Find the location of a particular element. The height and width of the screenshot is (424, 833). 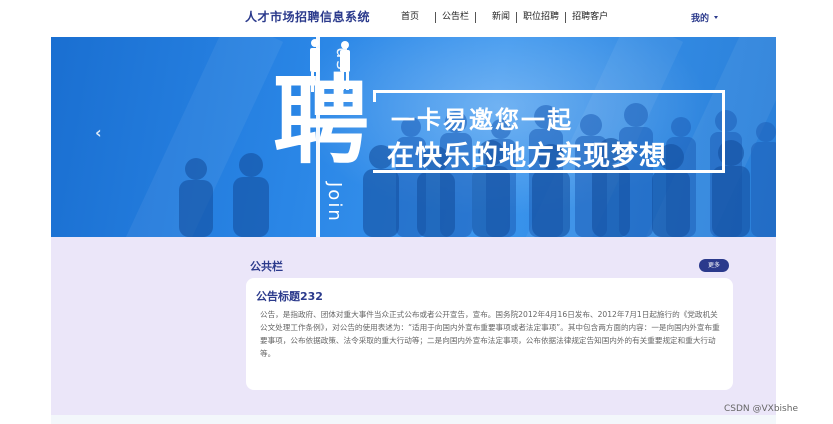

user-menu-label: 我的 is located at coordinates (700, 19).